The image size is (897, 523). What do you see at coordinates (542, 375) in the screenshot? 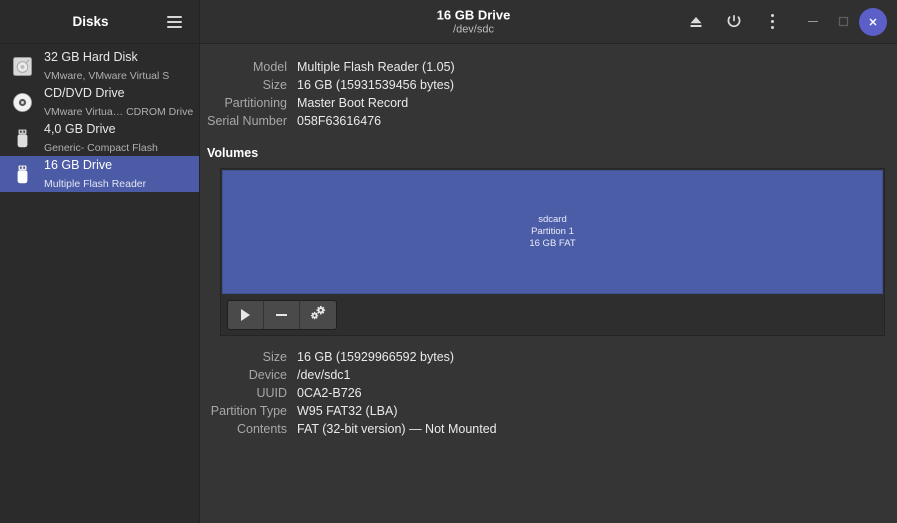
I see `info-row: Device /dev/sdc1` at bounding box center [542, 375].